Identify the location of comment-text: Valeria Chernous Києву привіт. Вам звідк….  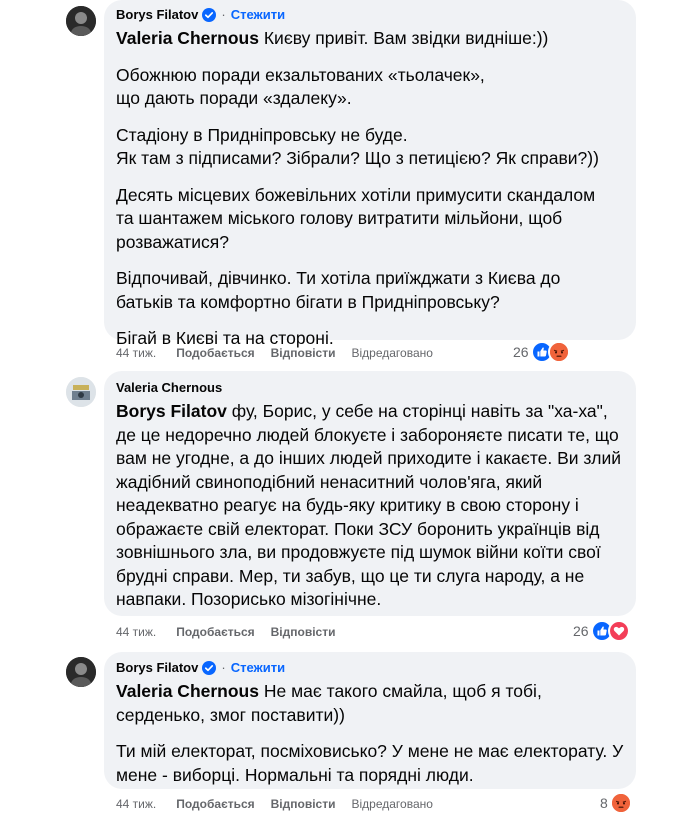
(370, 39).